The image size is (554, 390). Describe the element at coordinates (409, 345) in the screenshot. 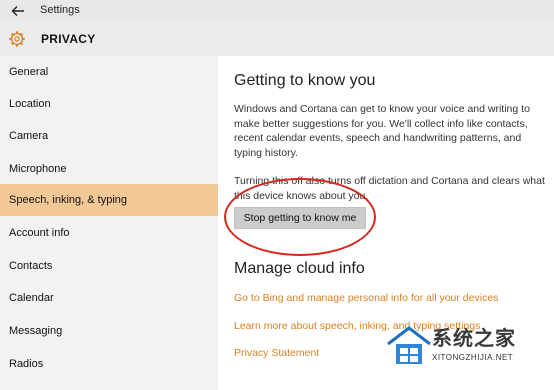

I see `house-logo-icon` at that location.